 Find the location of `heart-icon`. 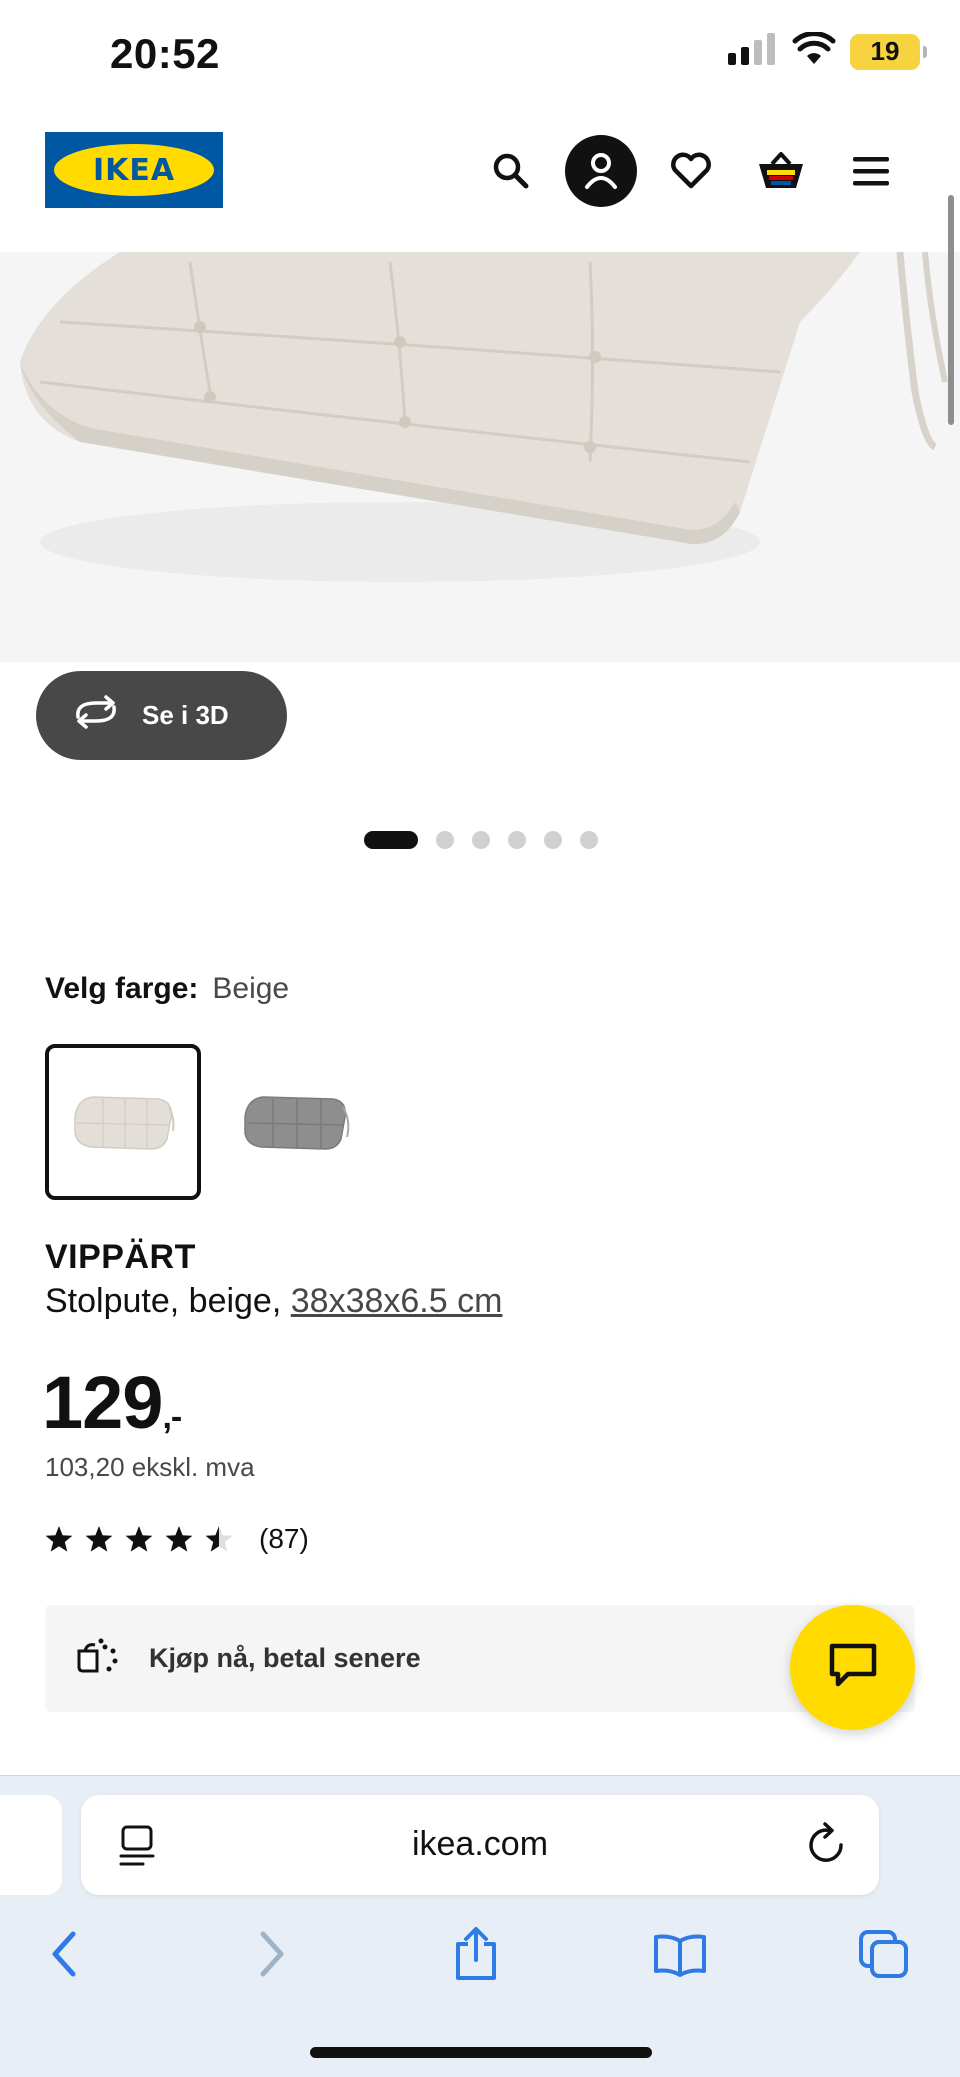

heart-icon is located at coordinates (691, 171).